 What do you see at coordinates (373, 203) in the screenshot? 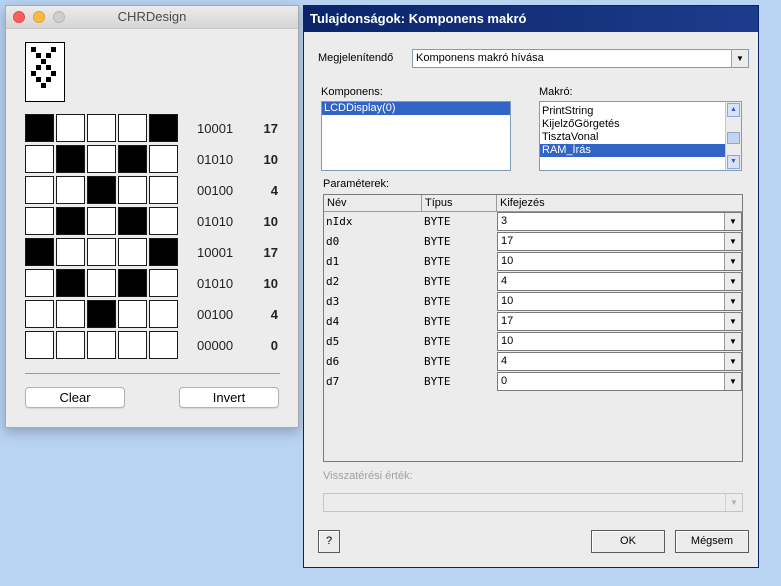
I see `column-header-name: Név` at bounding box center [373, 203].